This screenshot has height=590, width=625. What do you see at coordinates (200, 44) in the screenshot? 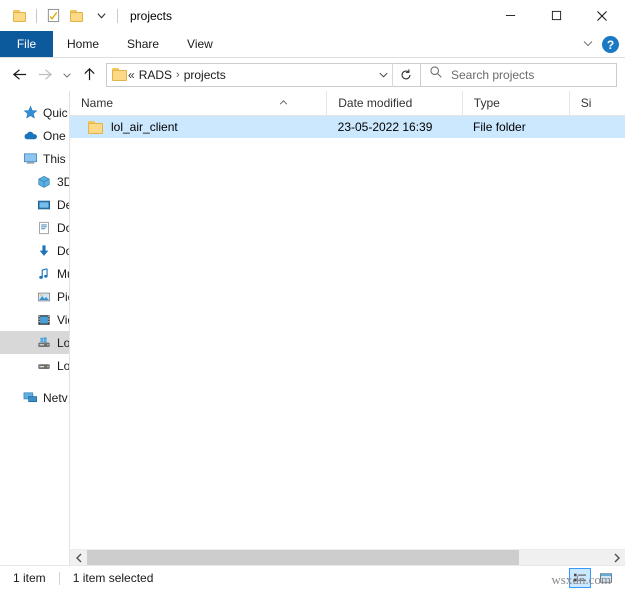
I see `tab-view: View` at bounding box center [200, 44].